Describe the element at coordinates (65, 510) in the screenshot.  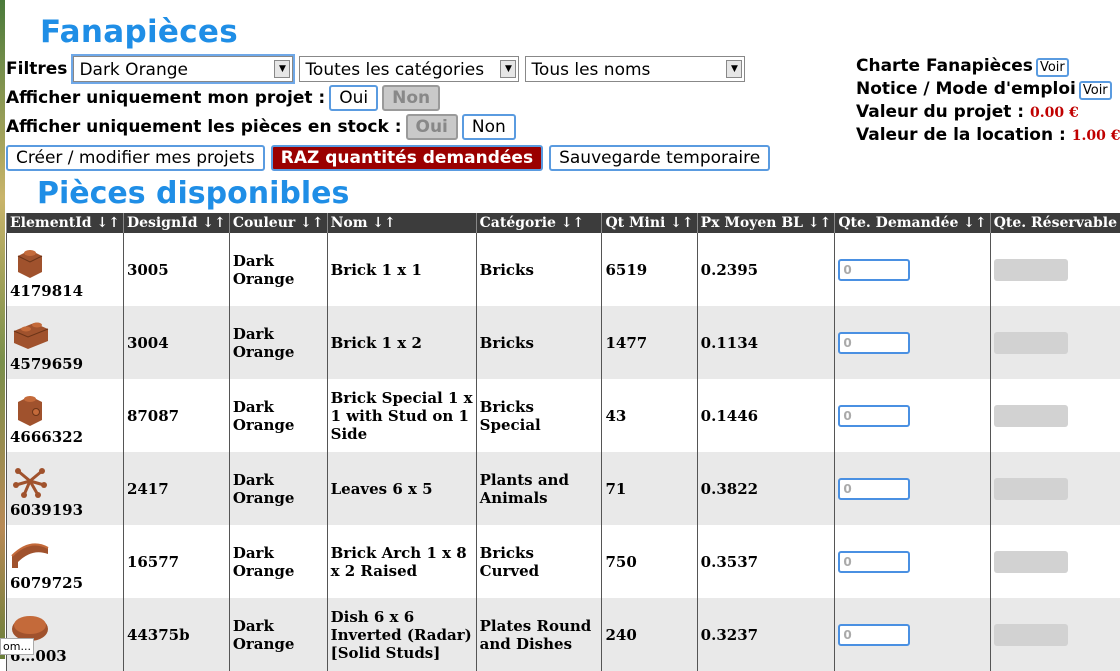
I see `element-id: 6039193` at that location.